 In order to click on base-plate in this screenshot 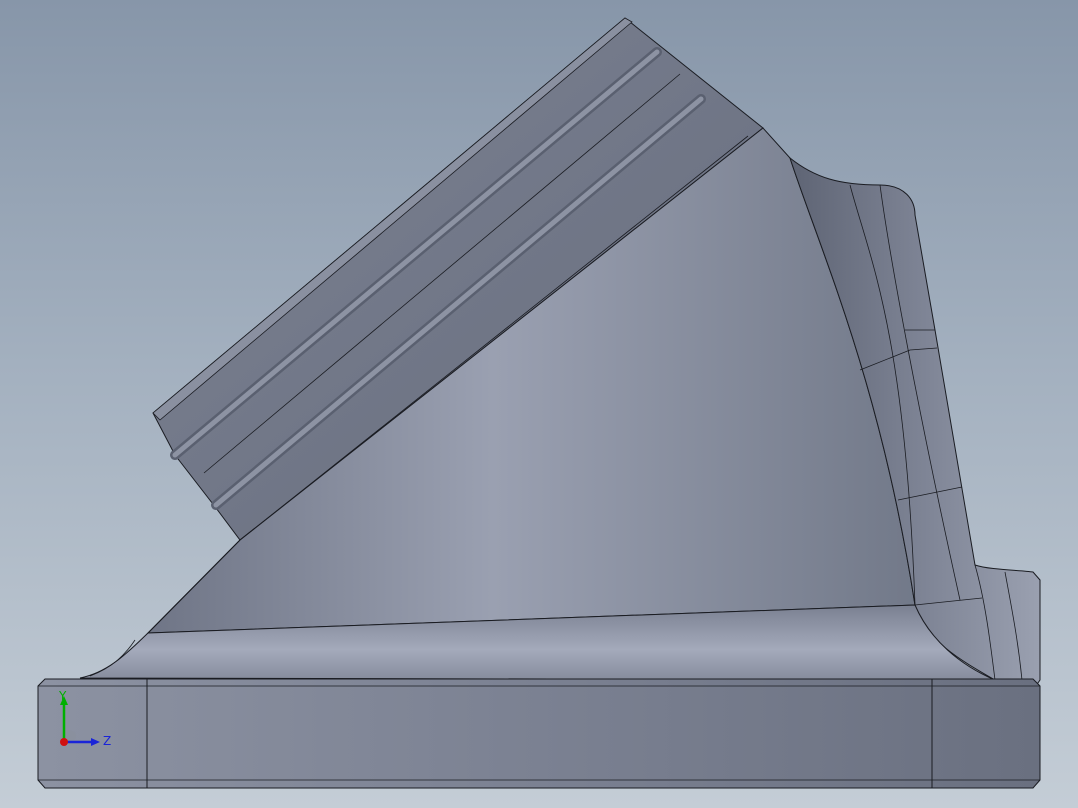, I will do `click(539, 733)`.